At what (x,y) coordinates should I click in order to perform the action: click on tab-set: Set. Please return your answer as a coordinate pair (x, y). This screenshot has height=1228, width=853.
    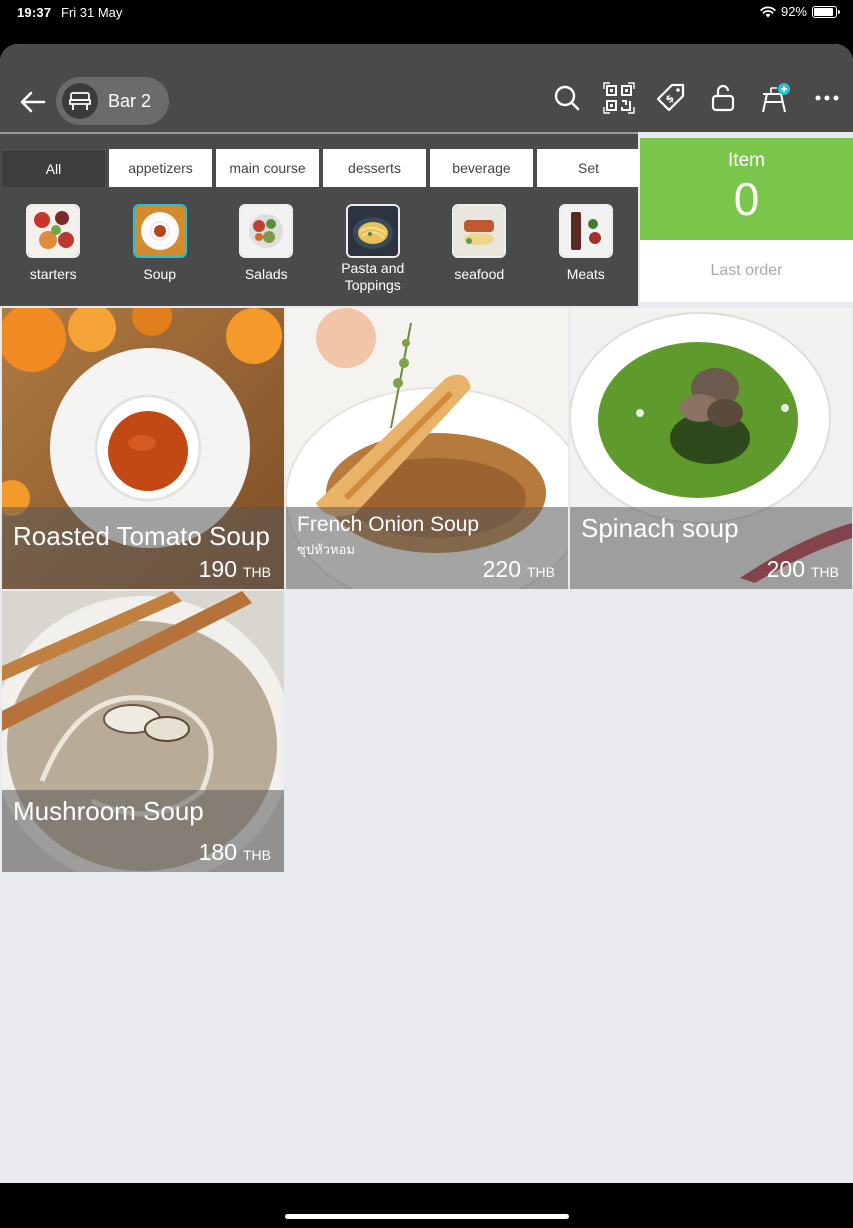
    Looking at the image, I should click on (588, 168).